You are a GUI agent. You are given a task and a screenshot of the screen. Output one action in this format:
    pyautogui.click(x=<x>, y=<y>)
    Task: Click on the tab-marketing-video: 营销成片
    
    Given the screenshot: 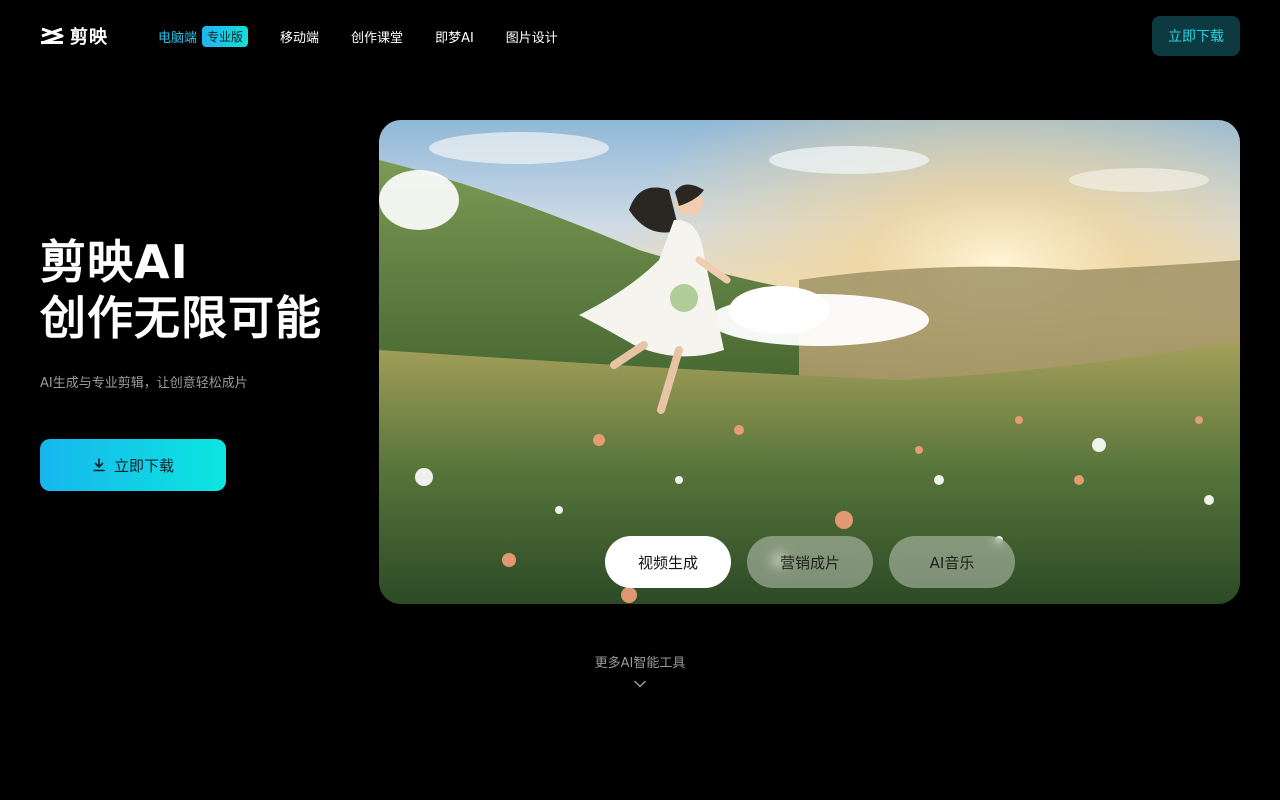 What is the action you would take?
    pyautogui.click(x=810, y=562)
    